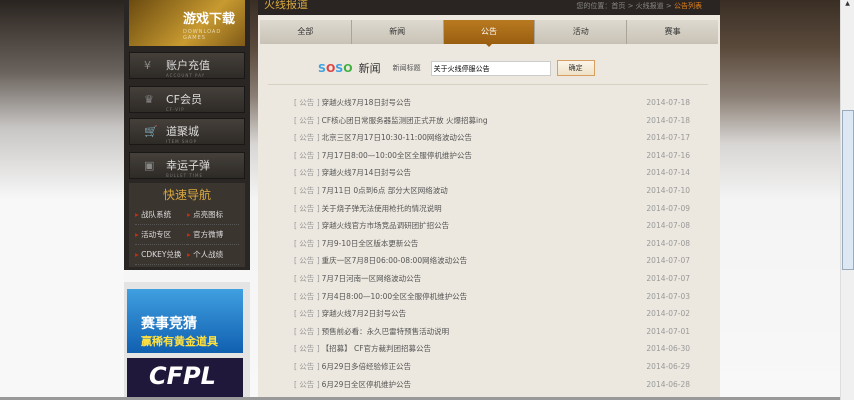 The height and width of the screenshot is (400, 854). Describe the element at coordinates (213, 235) in the screenshot. I see `quick-nav-link: 官方微博` at that location.